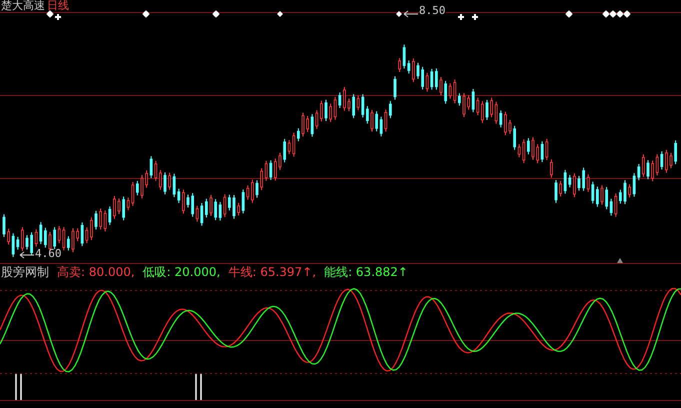 This screenshot has width=681, height=408. I want to click on indicator-value: 低吸: 20.000,, so click(181, 272).